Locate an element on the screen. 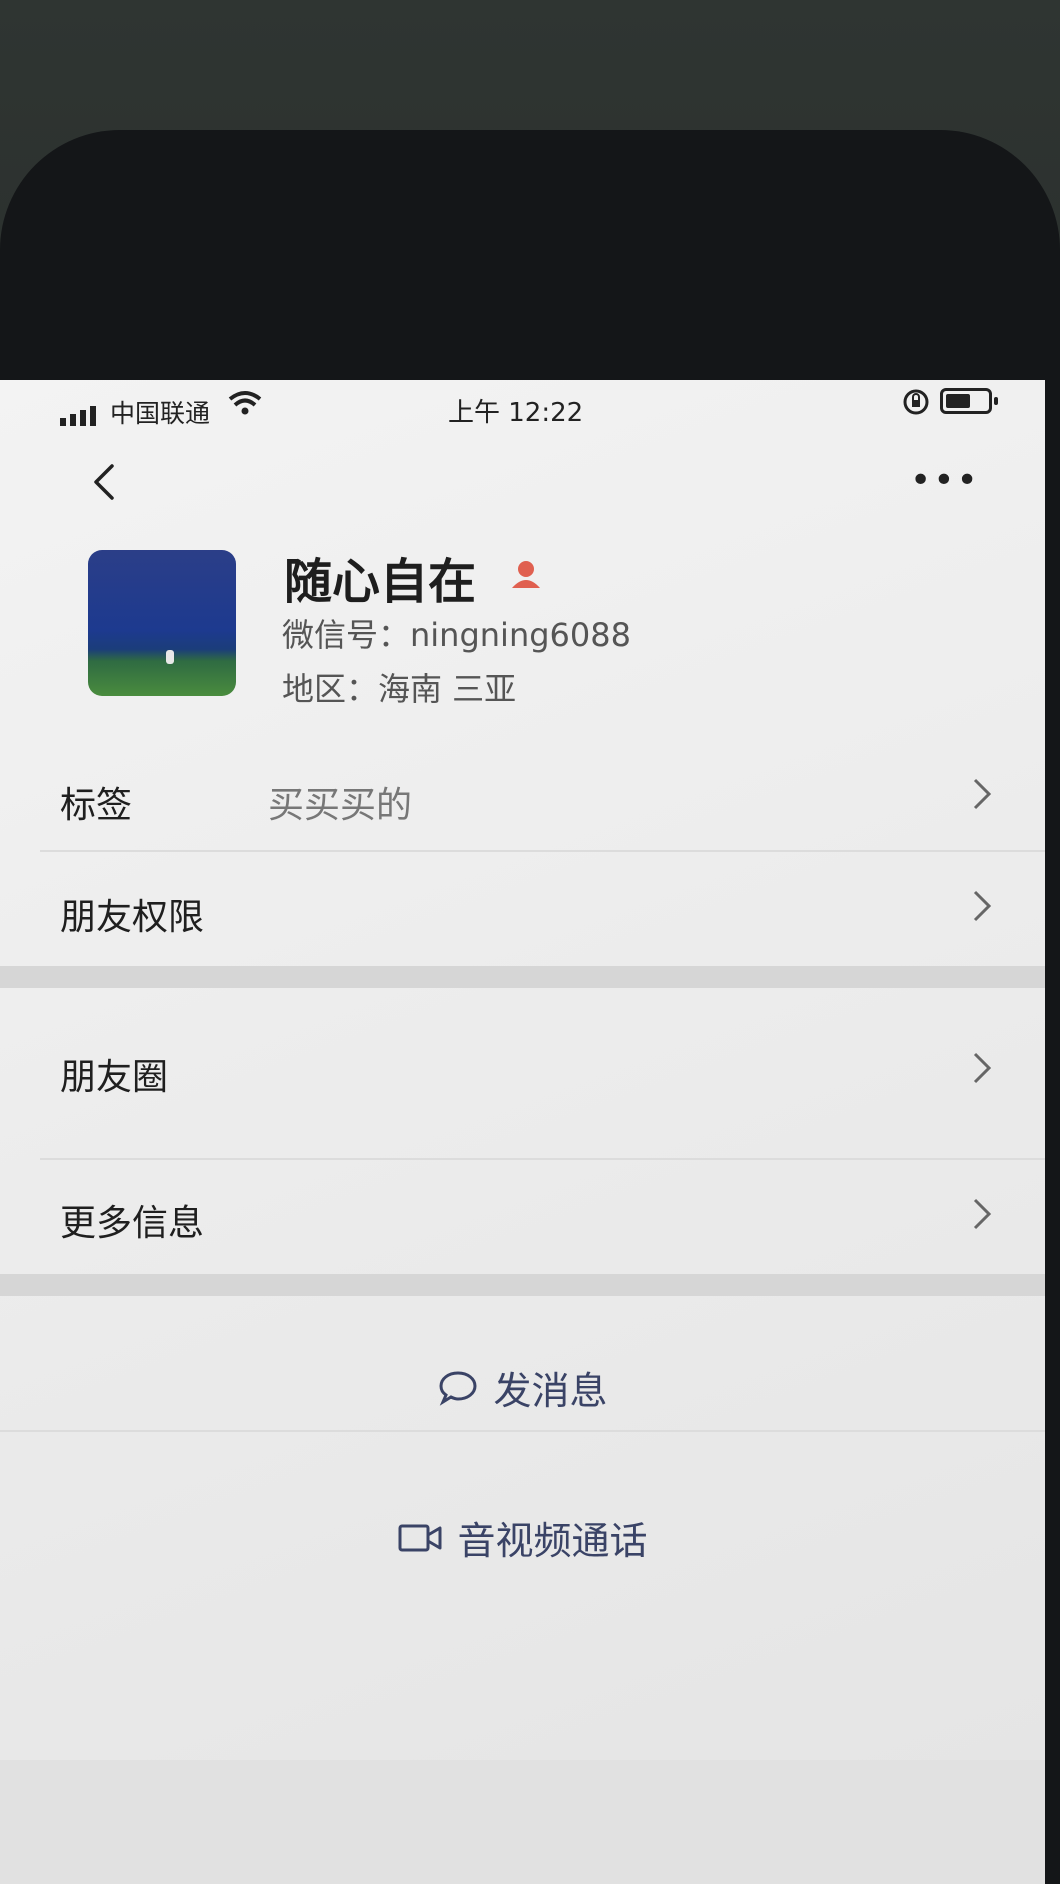 This screenshot has height=1884, width=1060. tags-label: 标签 is located at coordinates (96, 805).